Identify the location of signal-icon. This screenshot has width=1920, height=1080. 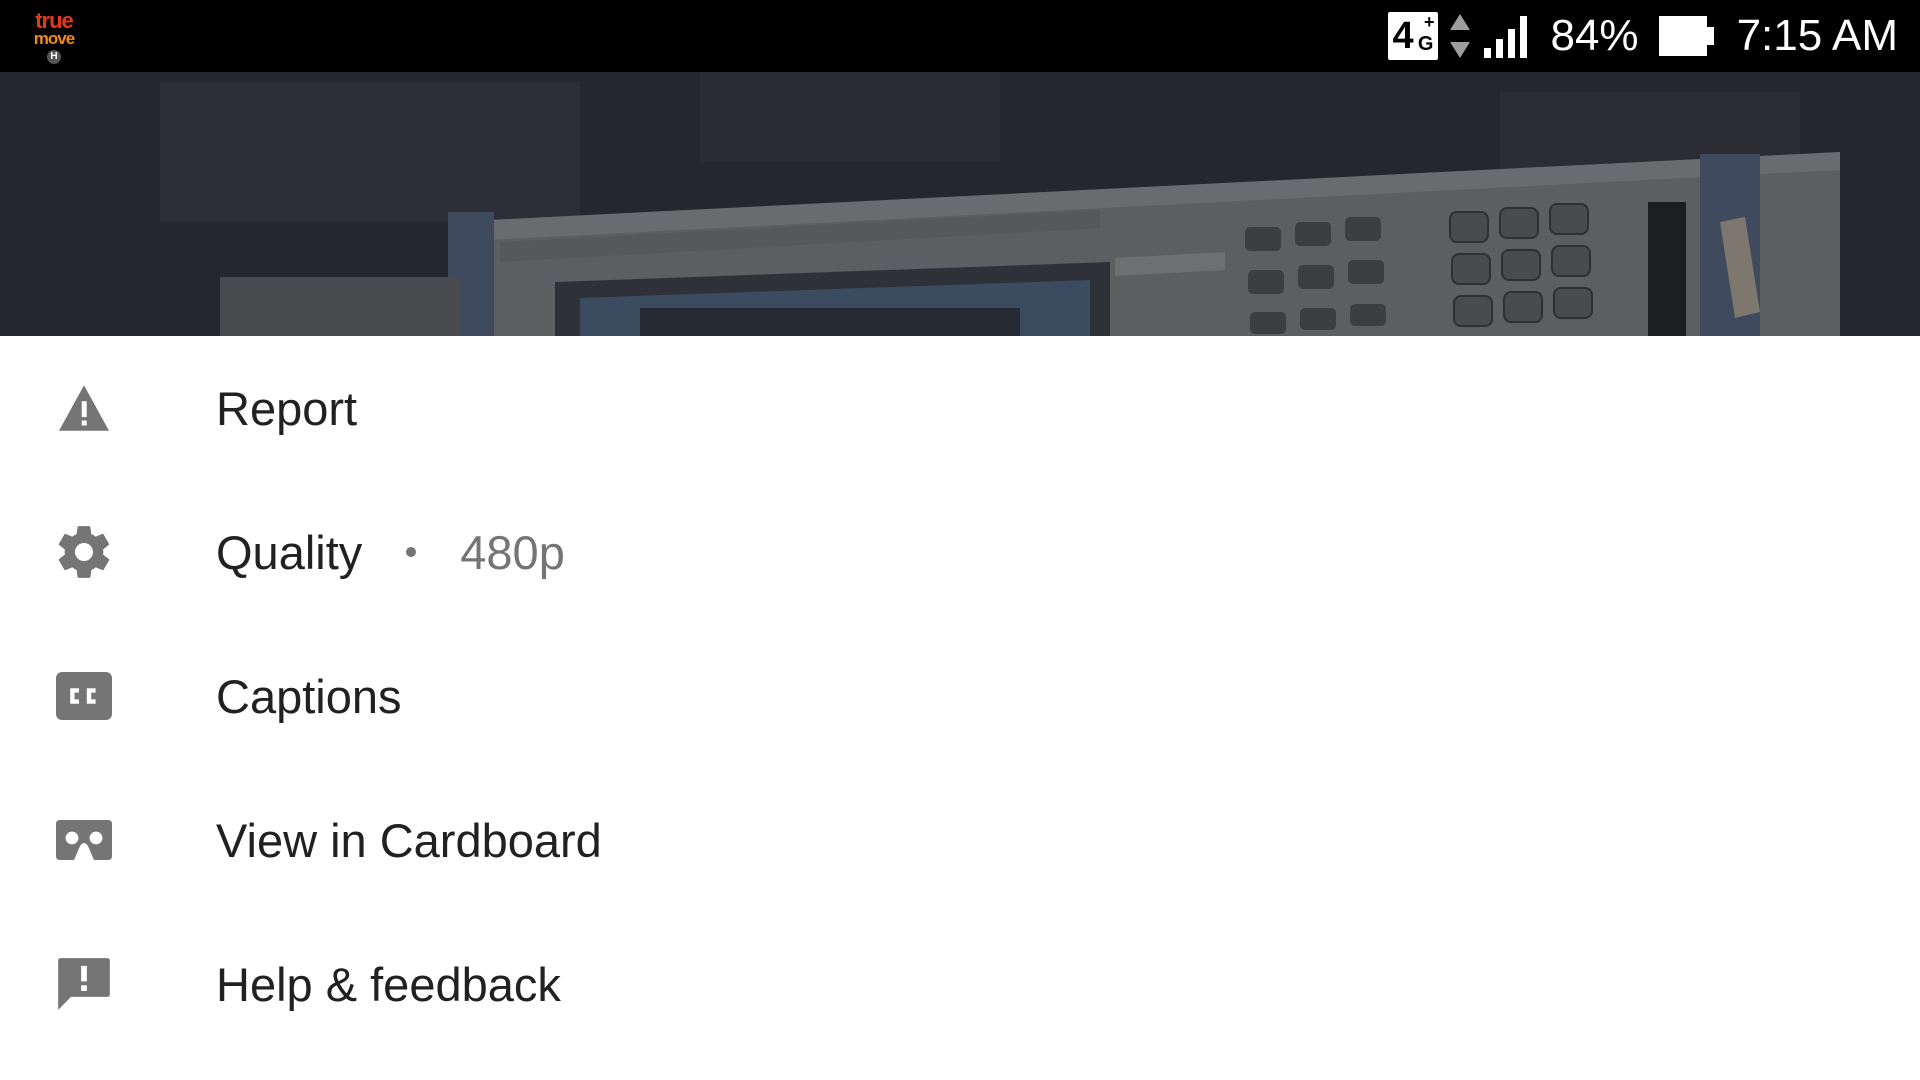
(1506, 37).